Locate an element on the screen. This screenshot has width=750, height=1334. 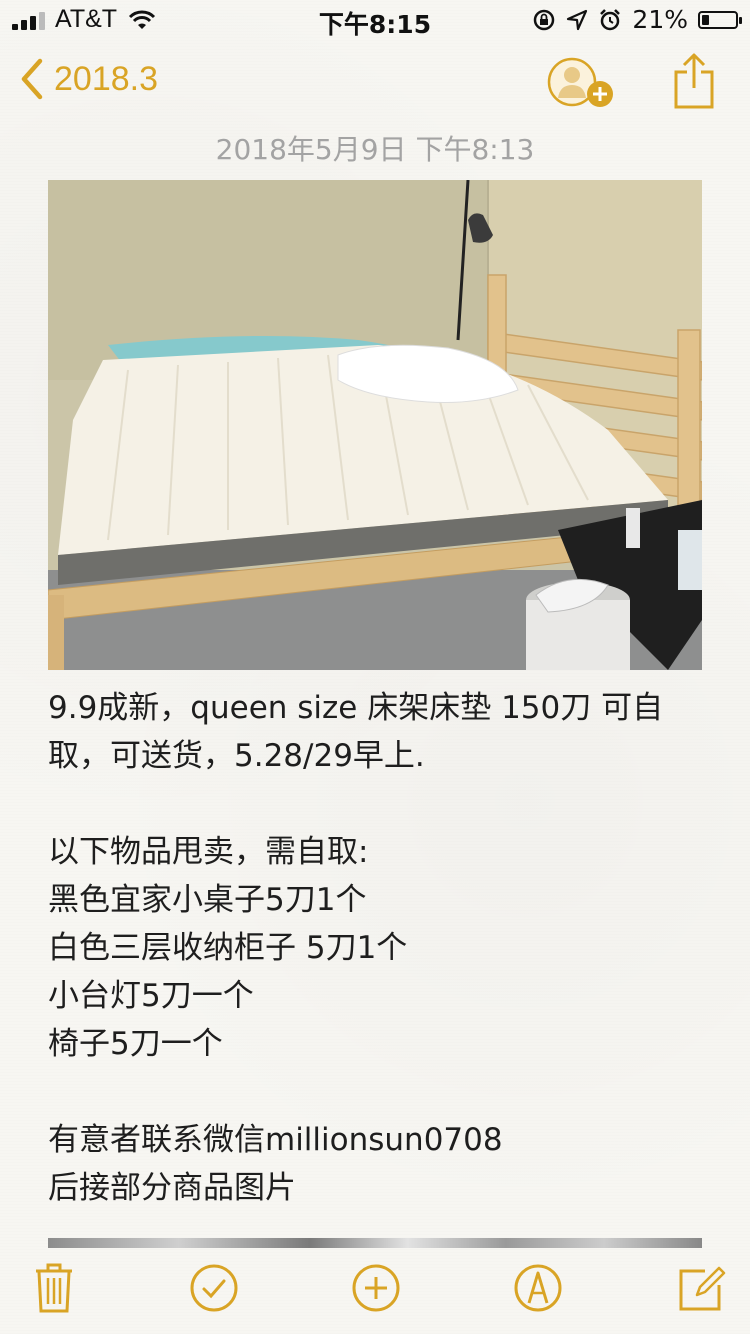
battery-percent: 21% is located at coordinates (660, 19).